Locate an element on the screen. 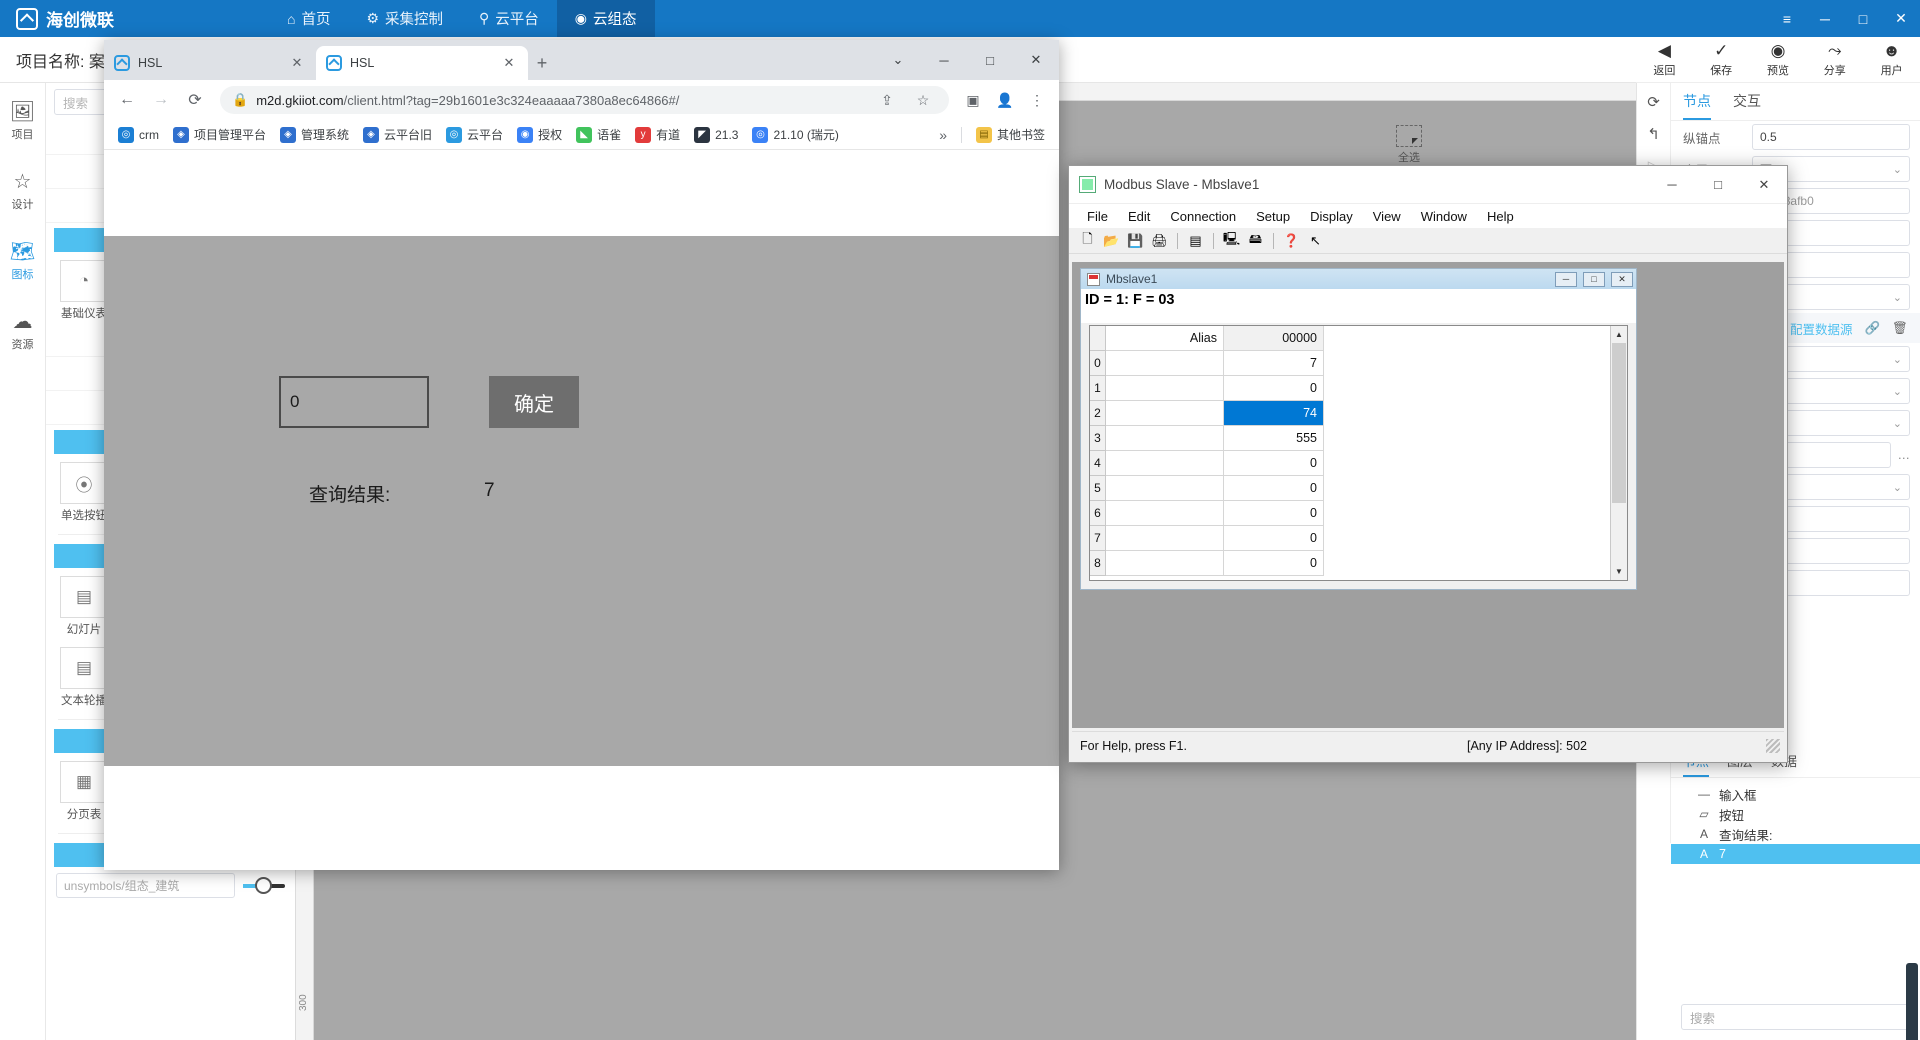 Image resolution: width=1920 pixels, height=1040 pixels. table-row: 6 0 is located at coordinates (1350, 513).